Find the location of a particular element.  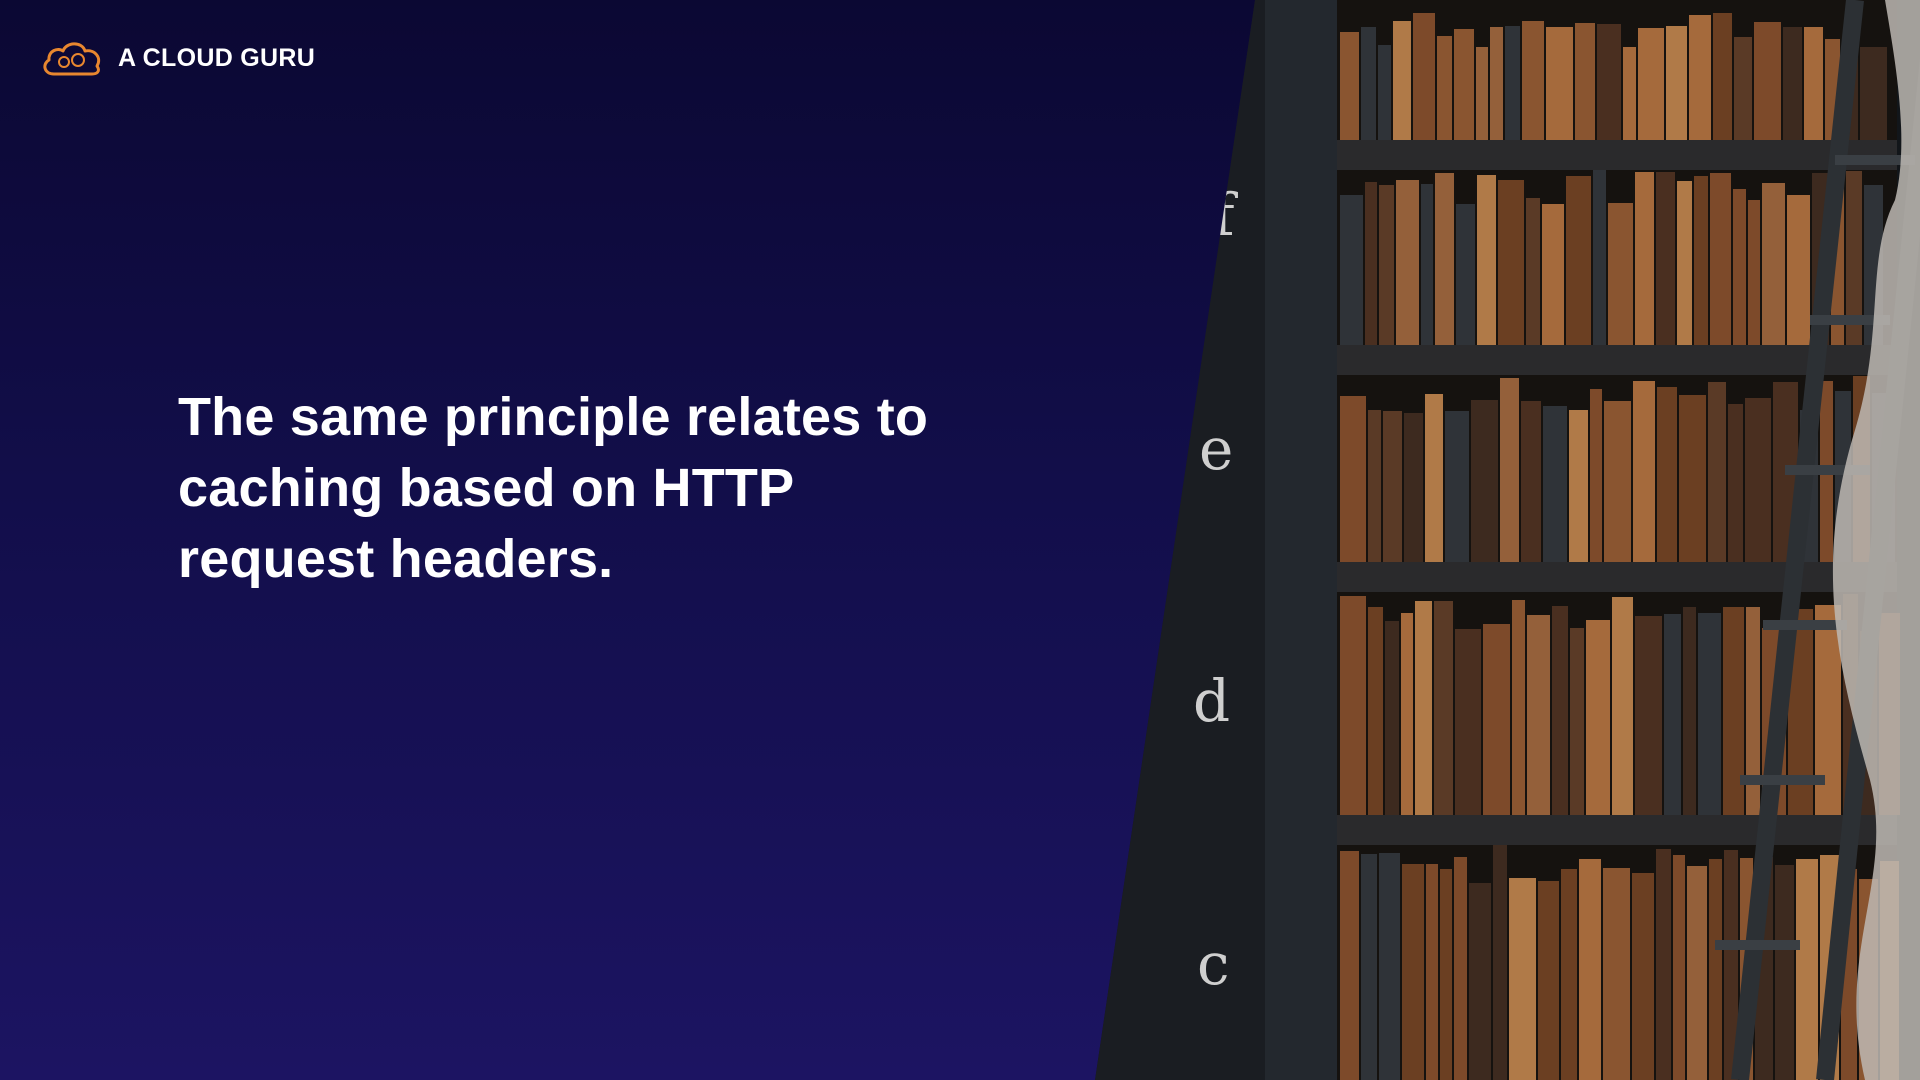

cloud-logo-icon is located at coordinates (72, 58).